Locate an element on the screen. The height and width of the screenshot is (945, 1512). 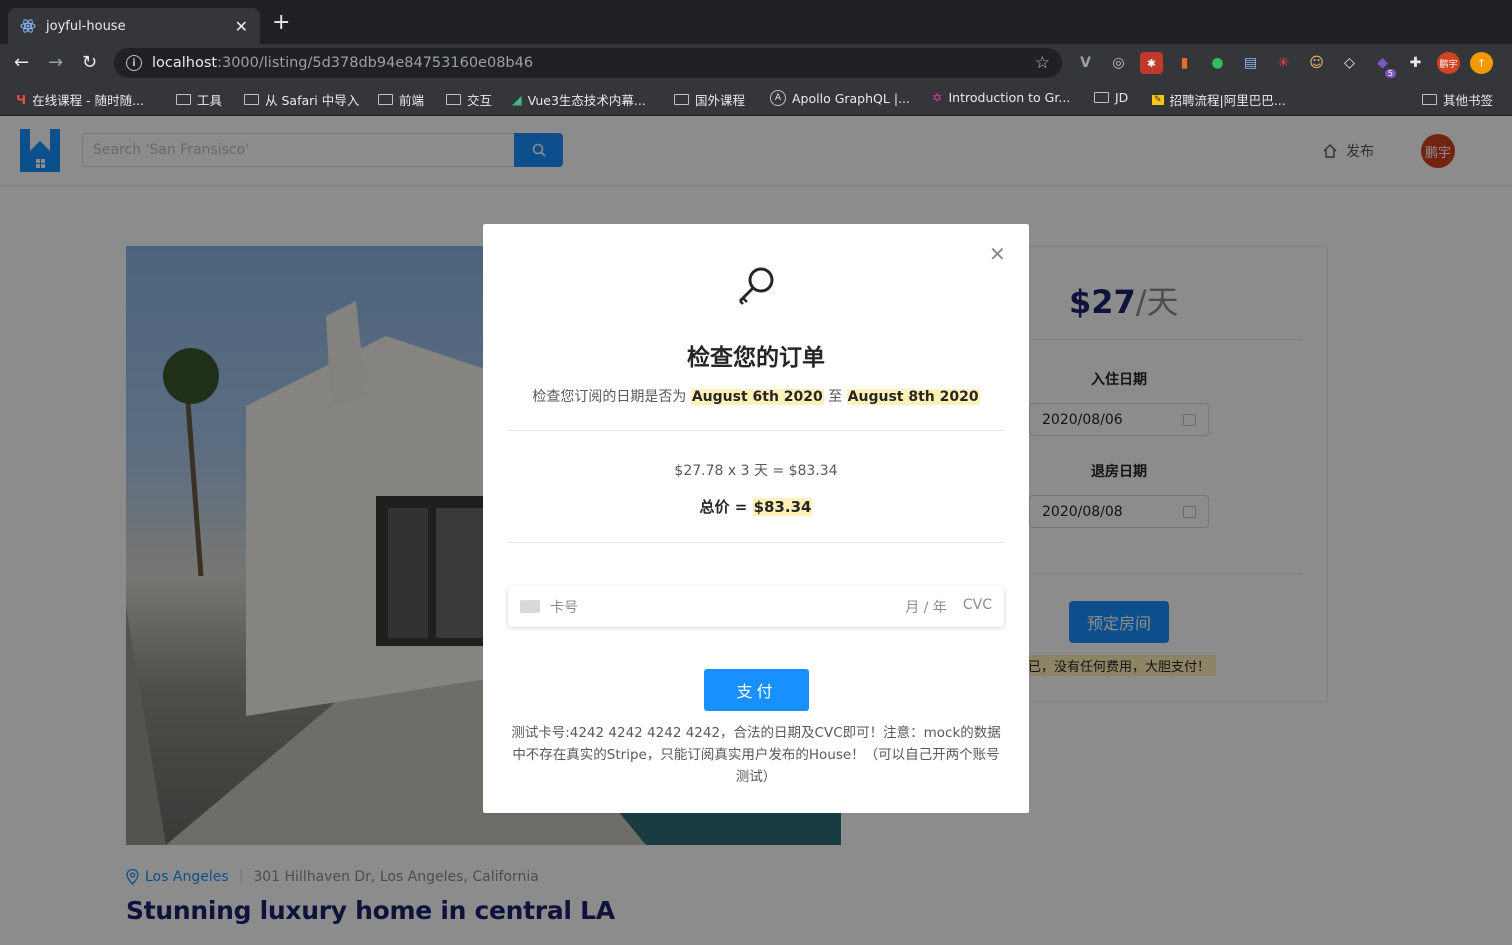
tab-title: joyful-house is located at coordinates (86, 26).